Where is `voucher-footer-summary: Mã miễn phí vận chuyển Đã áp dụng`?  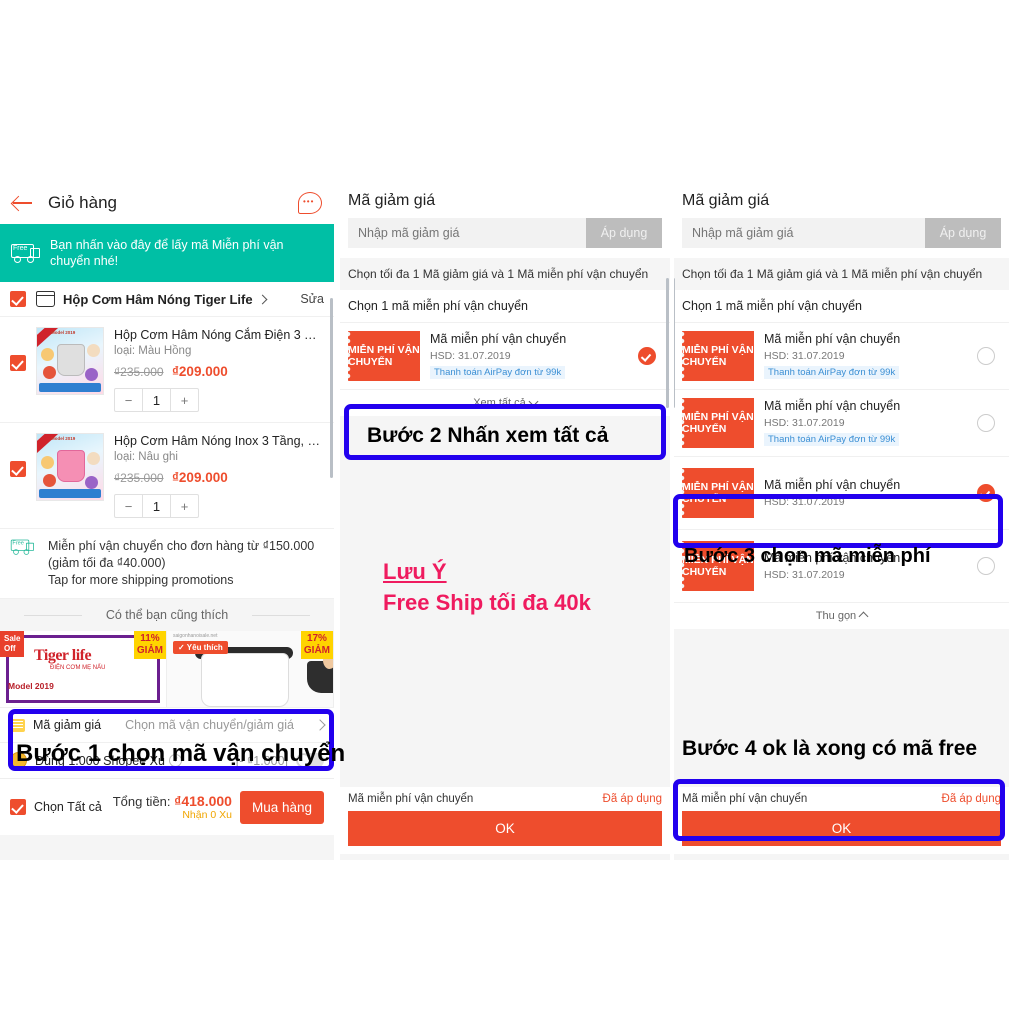
voucher-footer-summary: Mã miễn phí vận chuyển Đã áp dụng is located at coordinates (505, 799).